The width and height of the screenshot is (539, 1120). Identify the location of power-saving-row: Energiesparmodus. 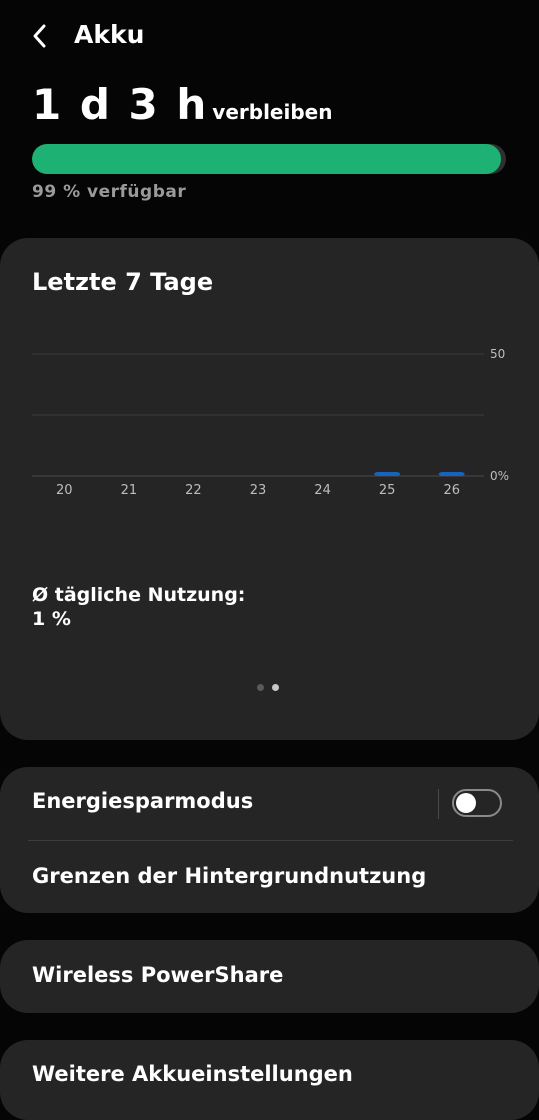
(269, 803).